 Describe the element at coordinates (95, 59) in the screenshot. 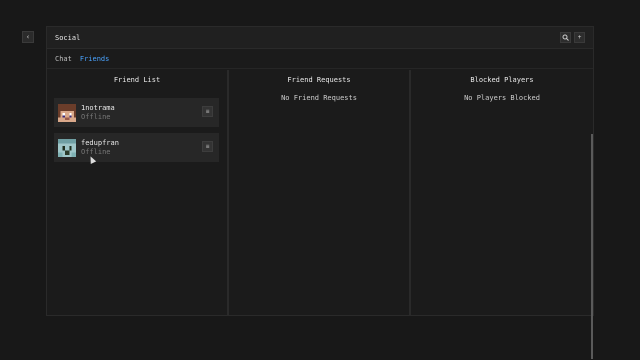

I see `tab-friends: Friends` at that location.